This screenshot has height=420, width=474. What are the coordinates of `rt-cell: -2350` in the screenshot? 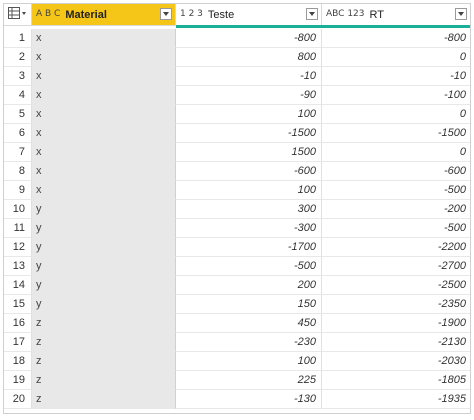 It's located at (396, 304).